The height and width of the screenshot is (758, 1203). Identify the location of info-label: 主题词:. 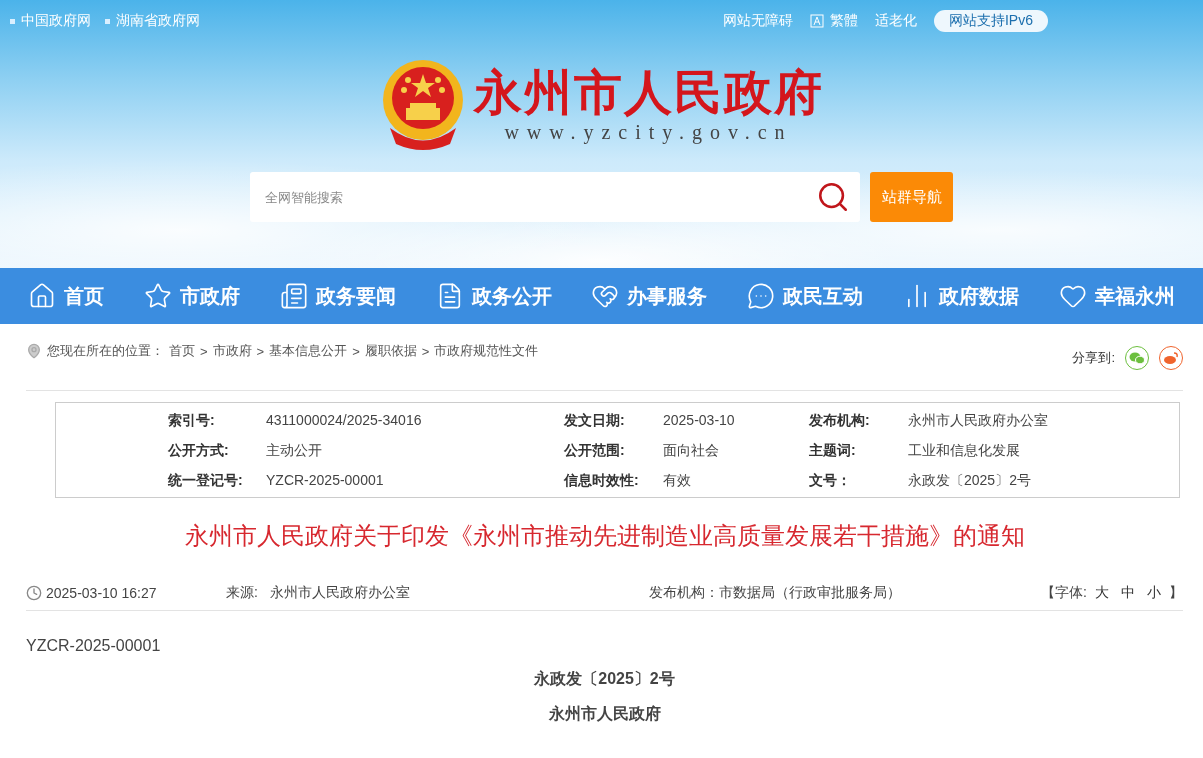
(833, 451).